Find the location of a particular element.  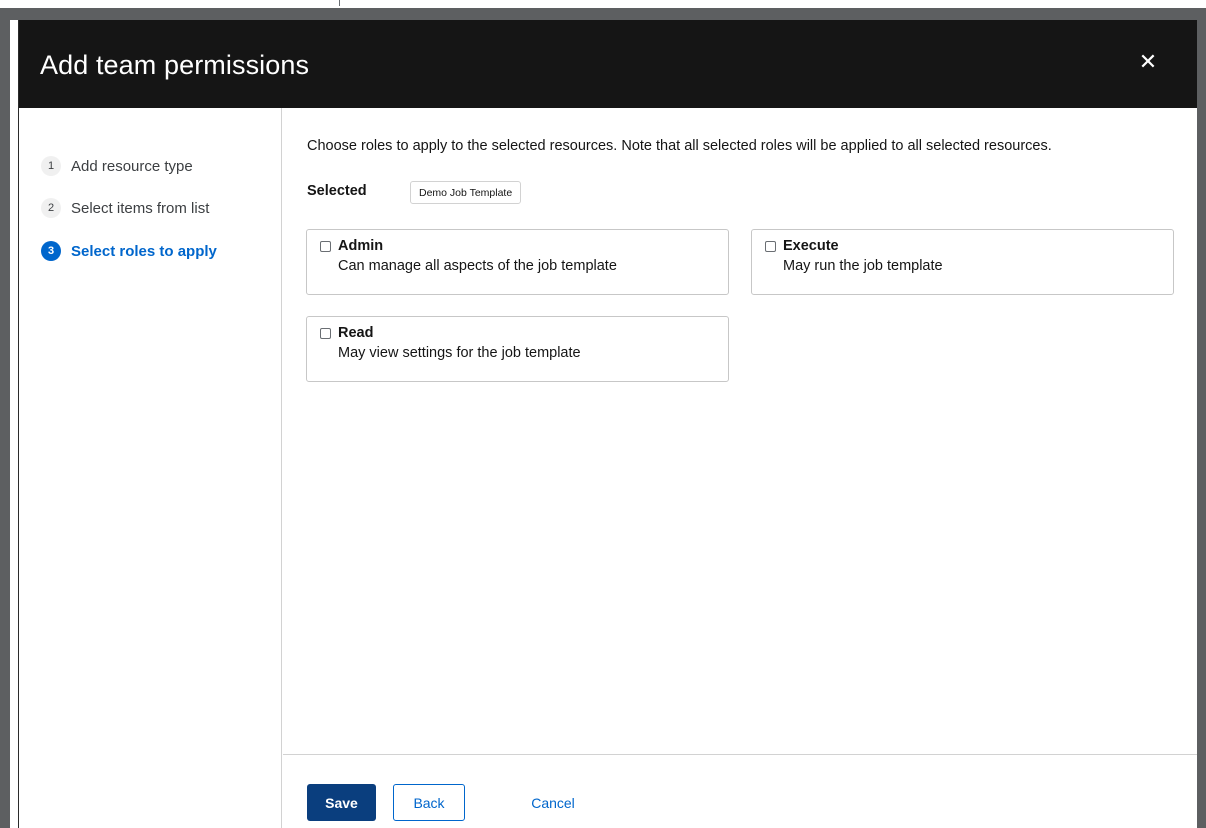

backdrop-overlay-right is located at coordinates (1201, 418).